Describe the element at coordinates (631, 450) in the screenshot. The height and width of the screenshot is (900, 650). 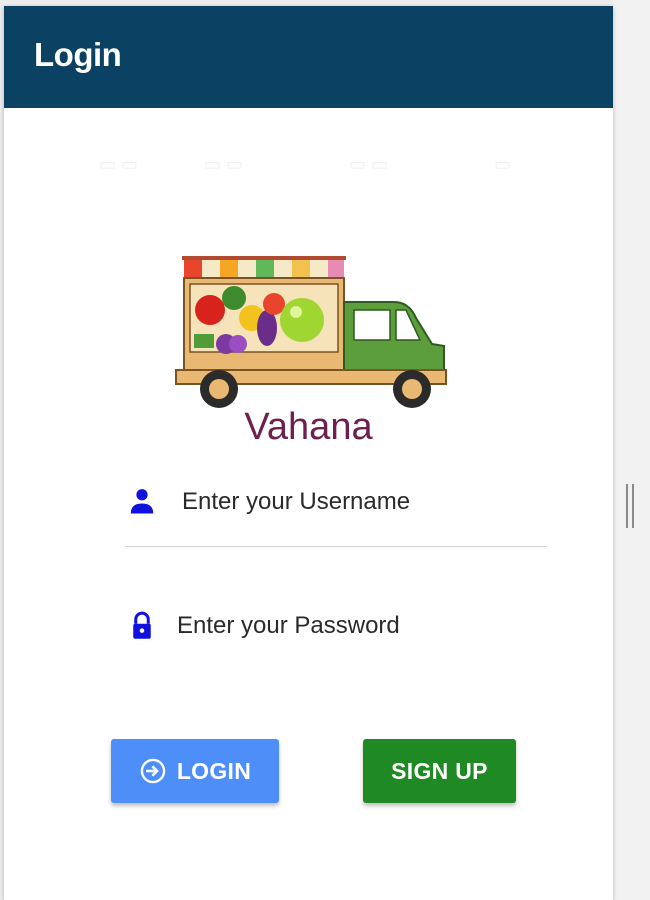
I see `page-scrollbar-track` at that location.